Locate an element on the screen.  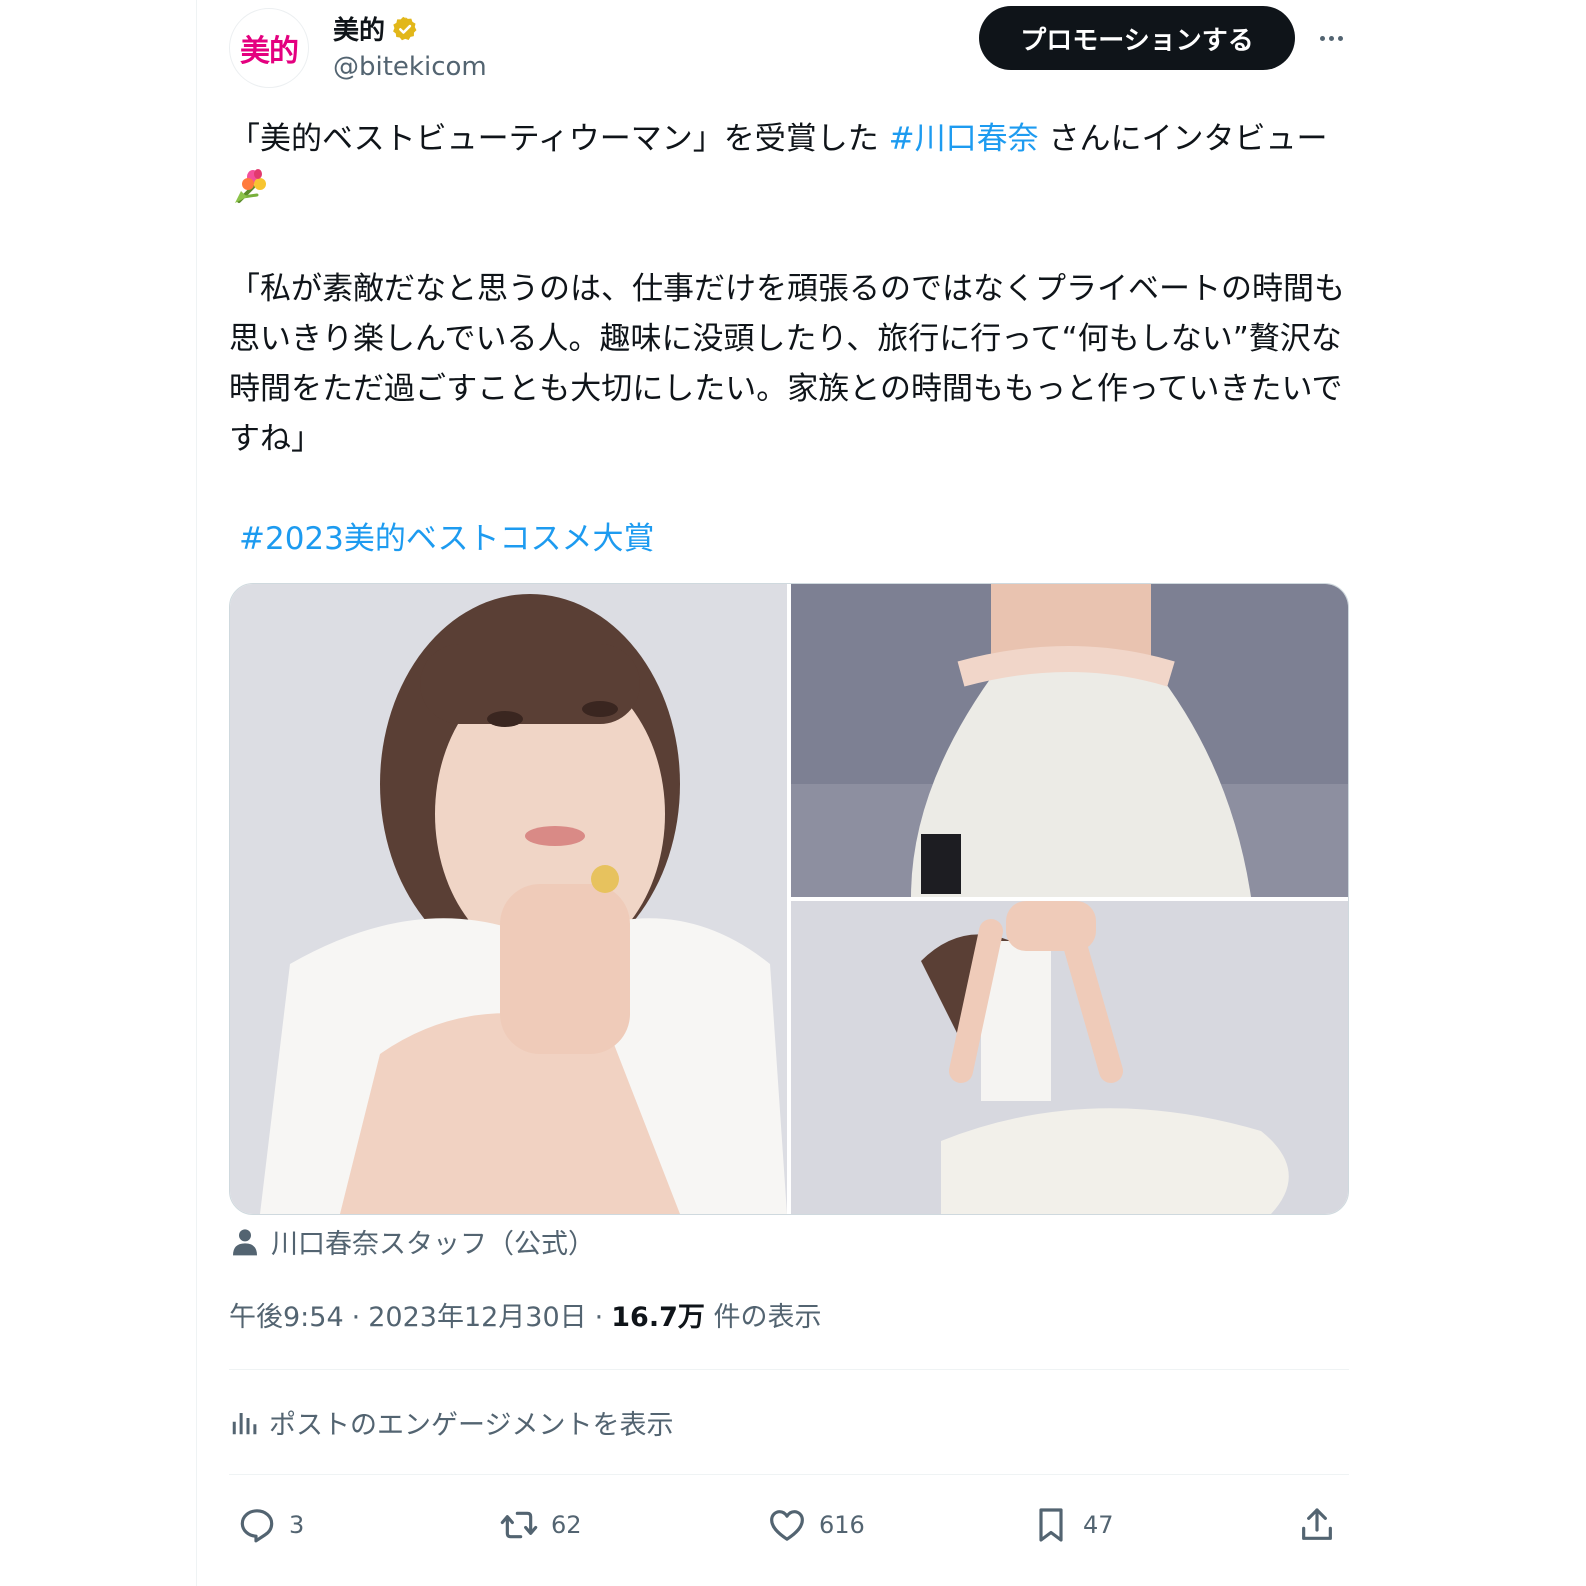
reply-icon is located at coordinates (257, 1526).